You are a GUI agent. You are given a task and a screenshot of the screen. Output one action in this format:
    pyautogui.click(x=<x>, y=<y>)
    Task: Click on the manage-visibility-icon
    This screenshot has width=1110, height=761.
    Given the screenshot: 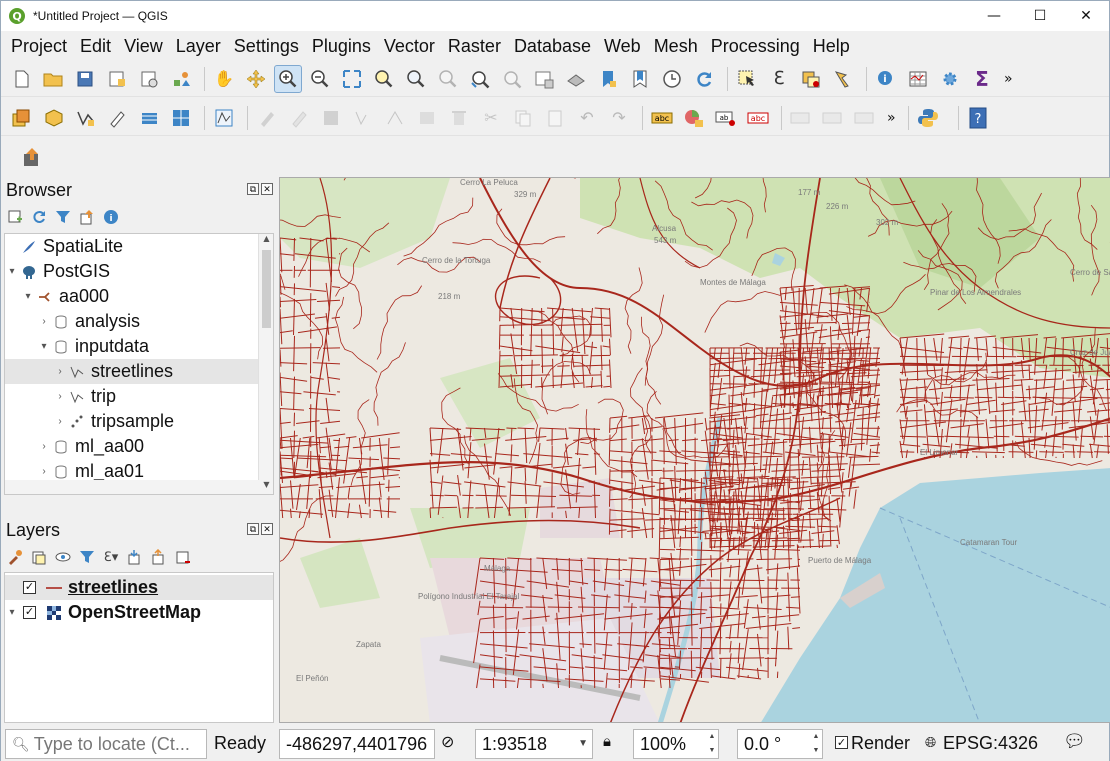 What is the action you would take?
    pyautogui.click(x=63, y=557)
    